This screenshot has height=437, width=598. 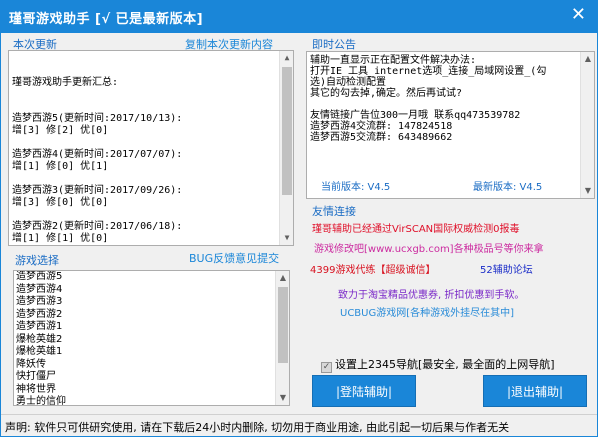 I want to click on ad-link-ucbug: UCBUG游戏网[各种游戏外挂尽在其中], so click(x=427, y=311).